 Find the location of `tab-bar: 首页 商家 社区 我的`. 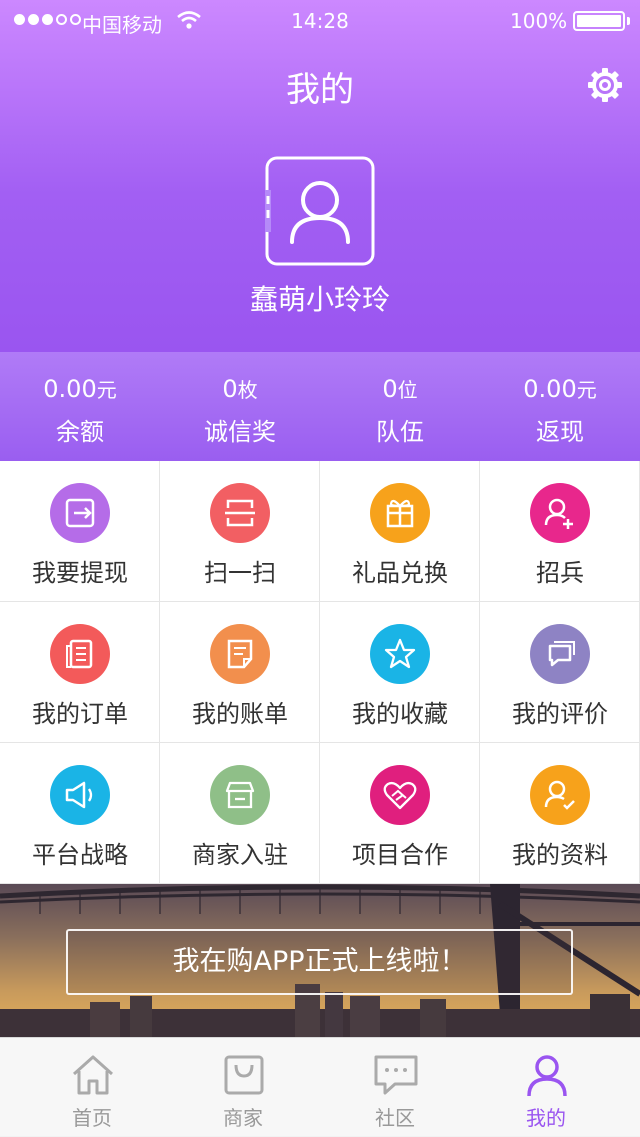

tab-bar: 首页 商家 社区 我的 is located at coordinates (320, 1086).